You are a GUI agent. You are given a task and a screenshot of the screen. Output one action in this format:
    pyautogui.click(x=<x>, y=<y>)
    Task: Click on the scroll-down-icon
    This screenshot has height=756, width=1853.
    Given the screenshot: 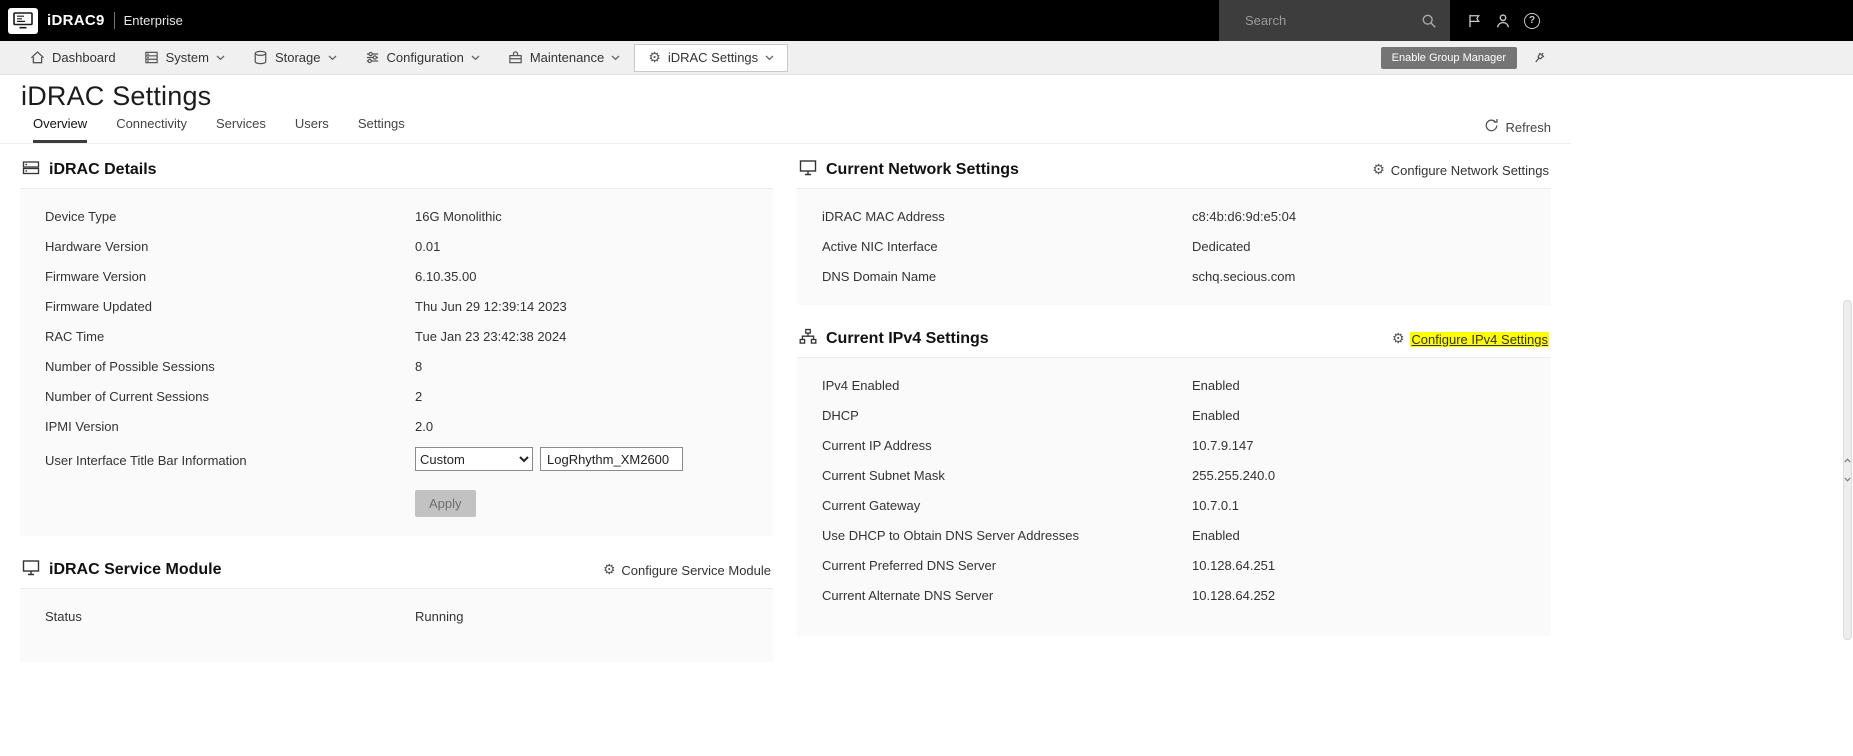 What is the action you would take?
    pyautogui.click(x=1847, y=479)
    